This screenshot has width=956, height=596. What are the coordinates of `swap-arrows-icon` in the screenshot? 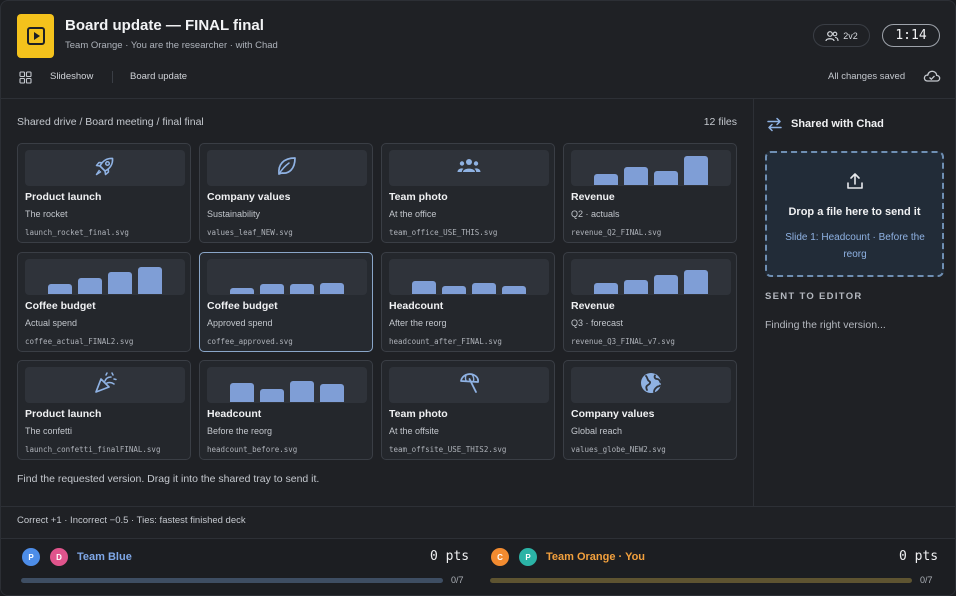 It's located at (774, 124).